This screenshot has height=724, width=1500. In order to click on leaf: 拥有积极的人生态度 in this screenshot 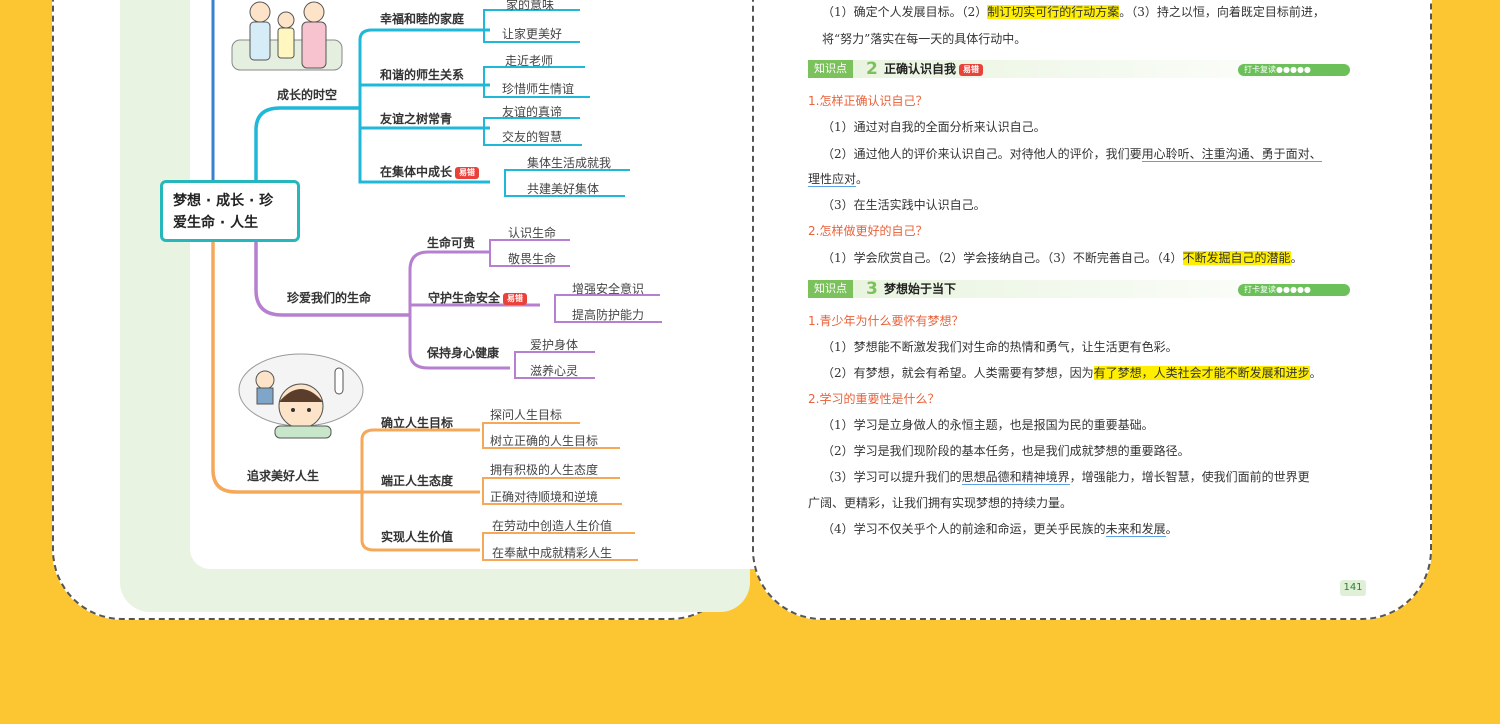, I will do `click(544, 470)`.